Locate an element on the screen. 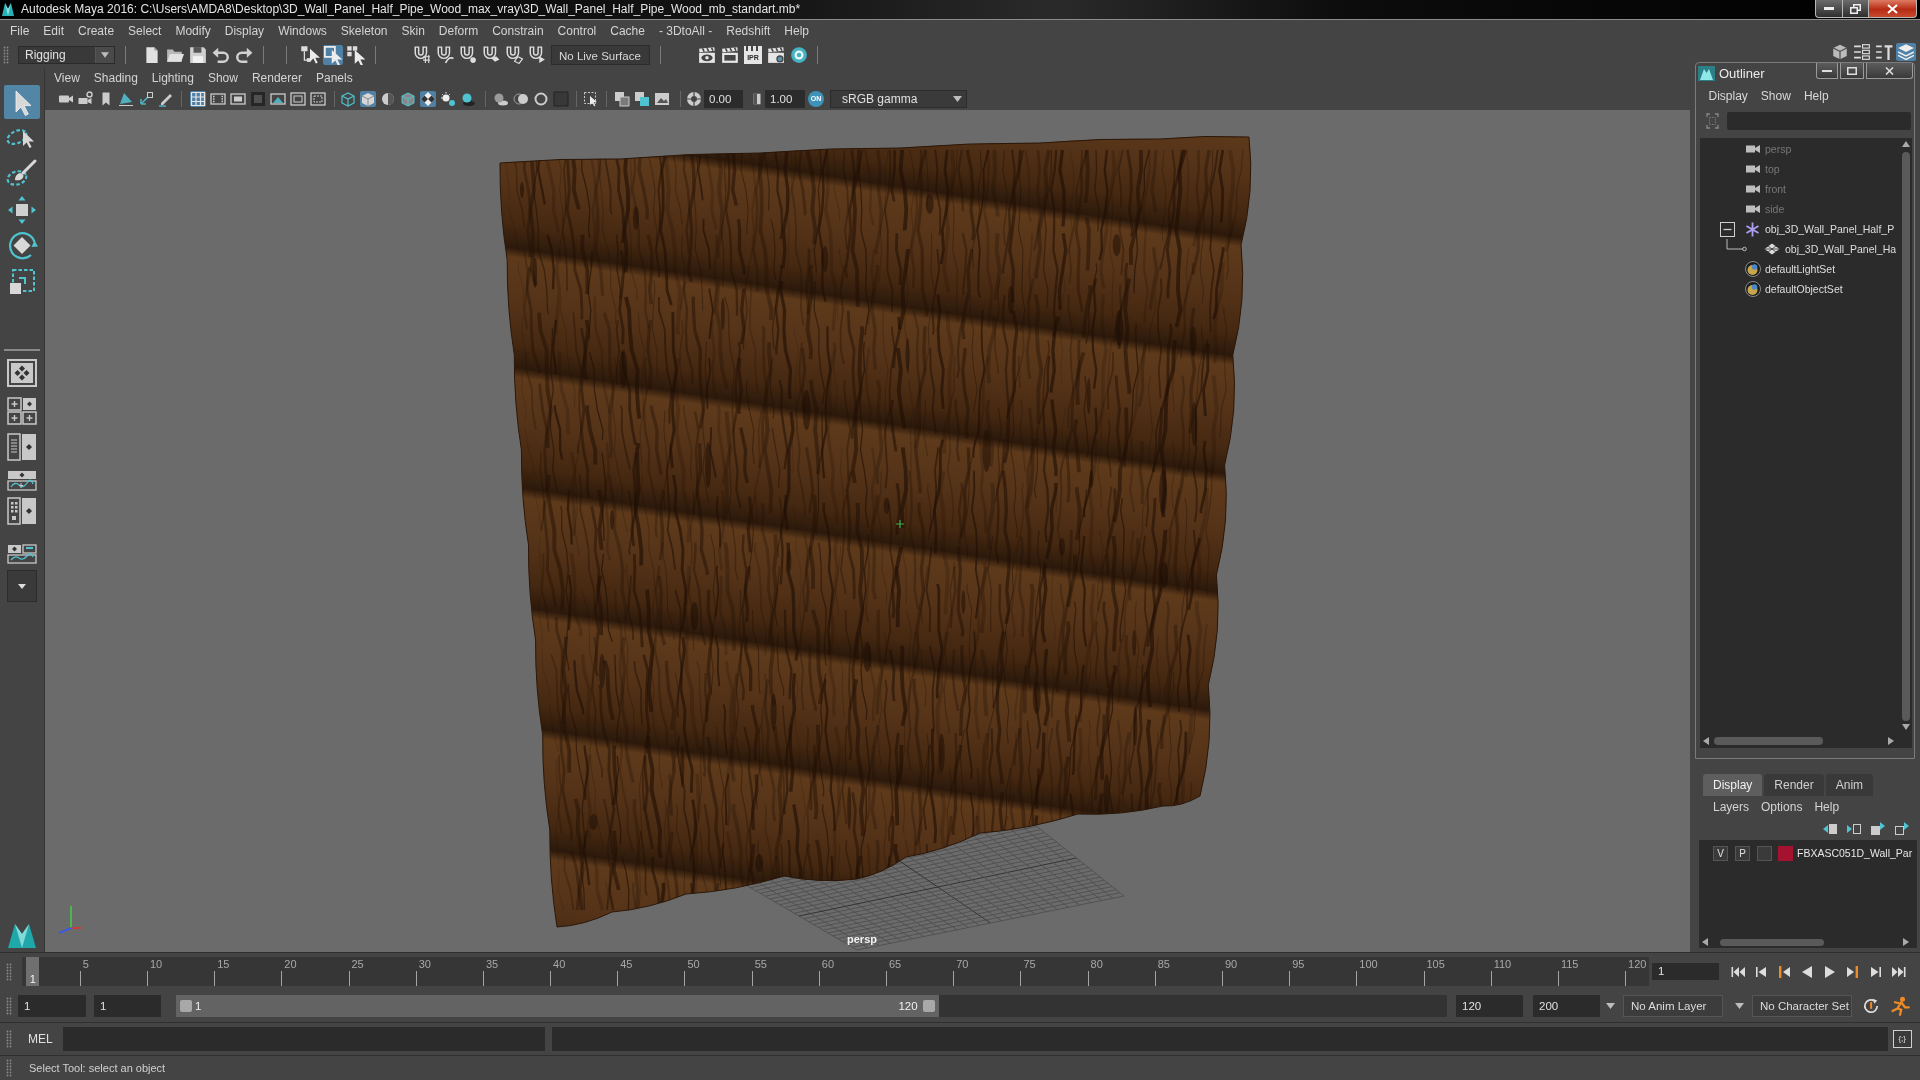 The image size is (1920, 1080). diagonal-arrow-icon is located at coordinates (146, 99).